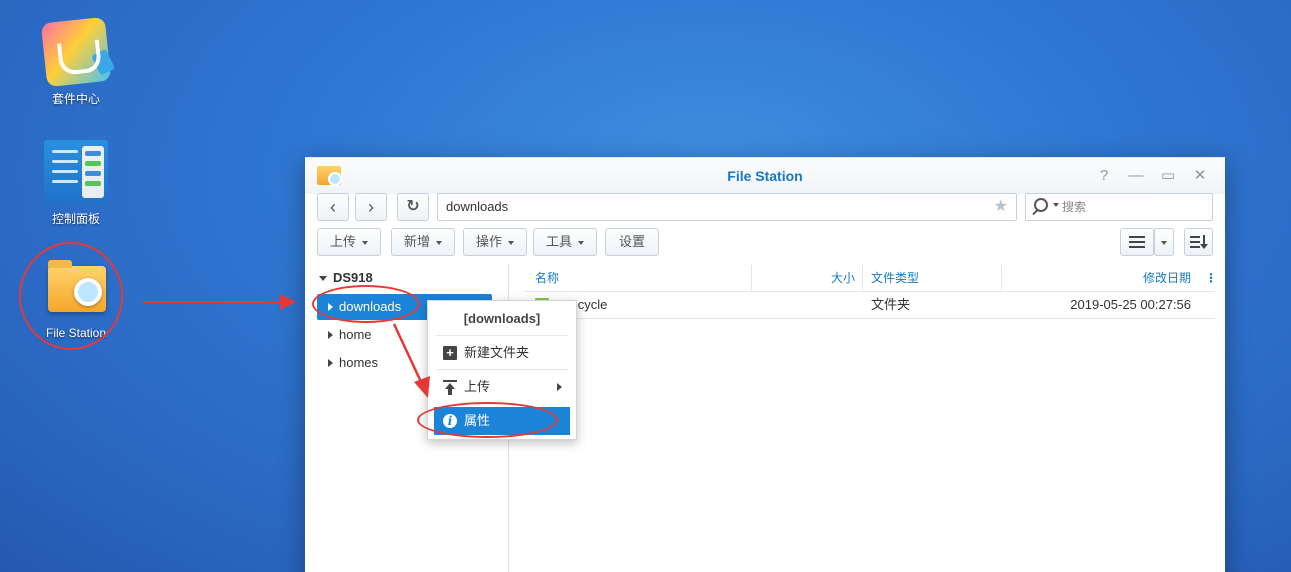  What do you see at coordinates (450, 353) in the screenshot?
I see `new-folder-icon` at bounding box center [450, 353].